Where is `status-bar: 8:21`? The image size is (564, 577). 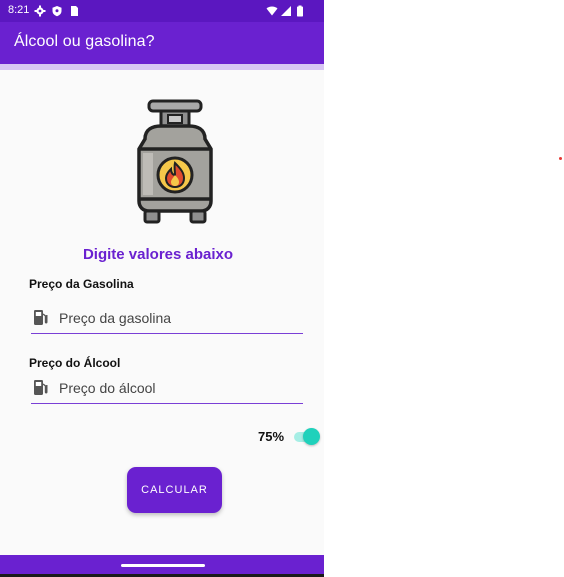 status-bar: 8:21 is located at coordinates (162, 11).